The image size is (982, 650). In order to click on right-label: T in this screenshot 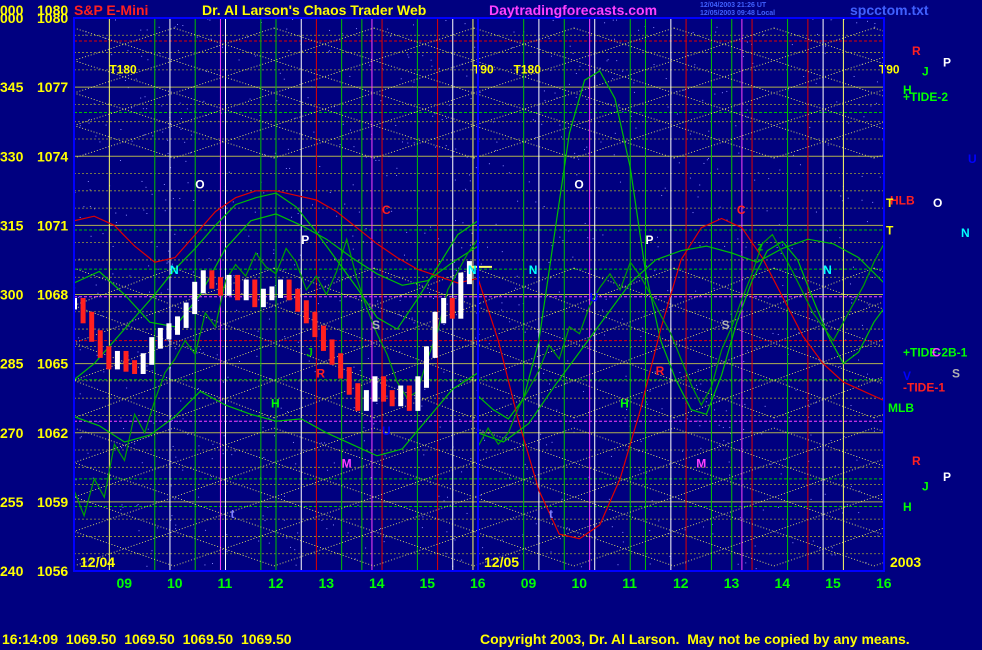, I will do `click(890, 203)`.